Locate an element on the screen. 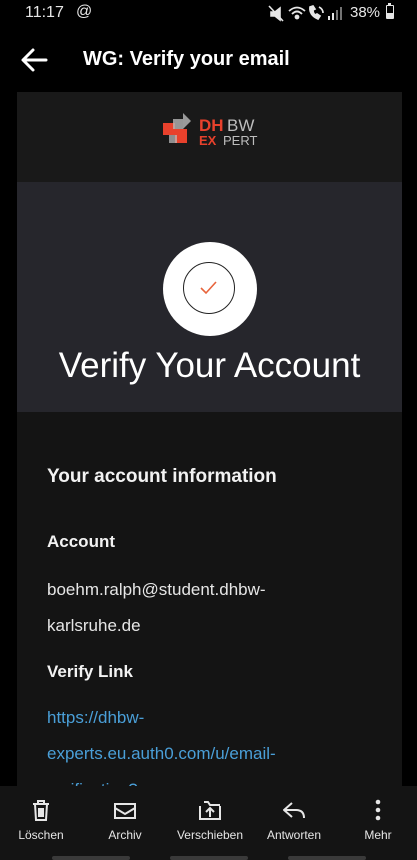 The image size is (417, 860). battery-level-fill is located at coordinates (390, 15).